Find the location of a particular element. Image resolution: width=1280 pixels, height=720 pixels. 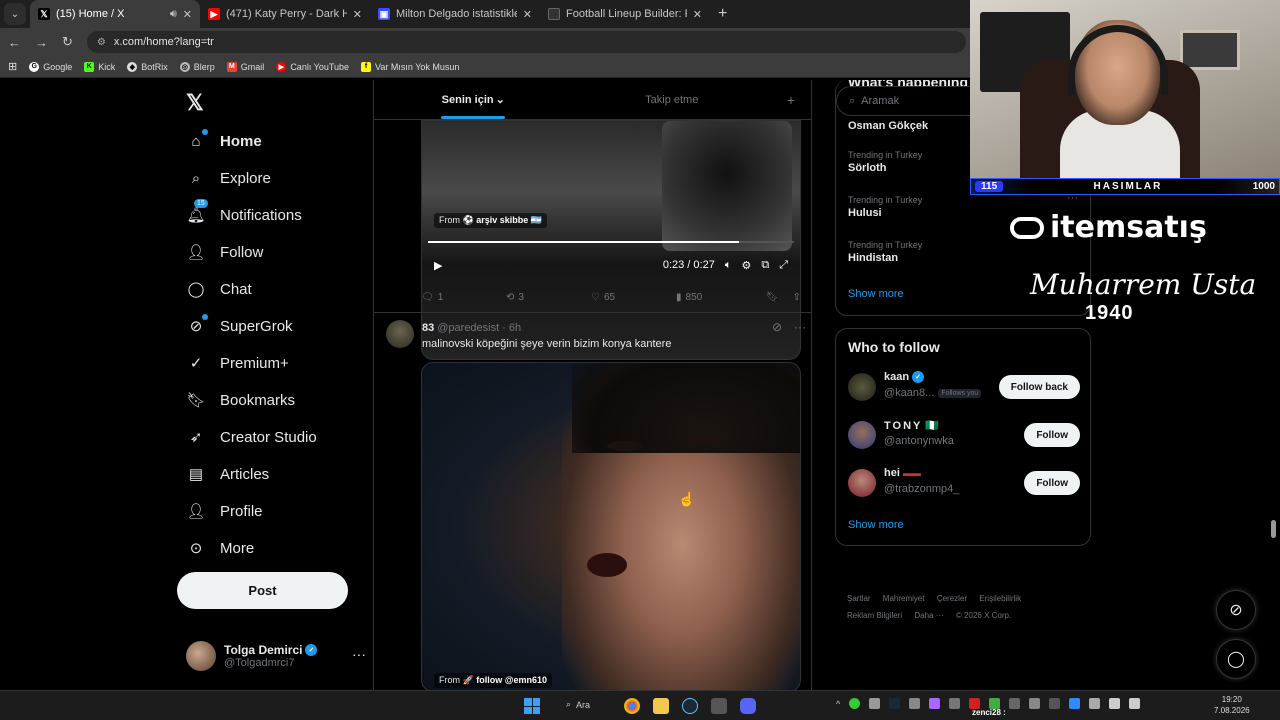

grok-icon: ⊘ is located at coordinates (777, 327).